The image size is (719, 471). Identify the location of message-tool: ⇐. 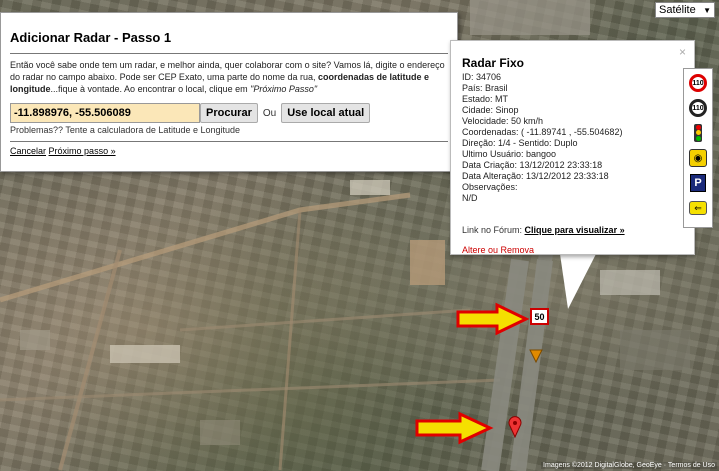
(698, 208).